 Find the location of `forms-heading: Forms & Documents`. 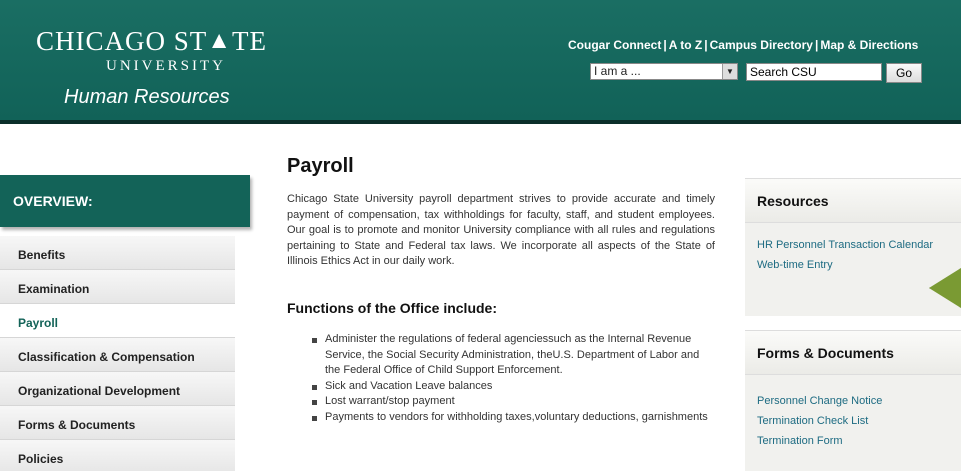

forms-heading: Forms & Documents is located at coordinates (853, 353).